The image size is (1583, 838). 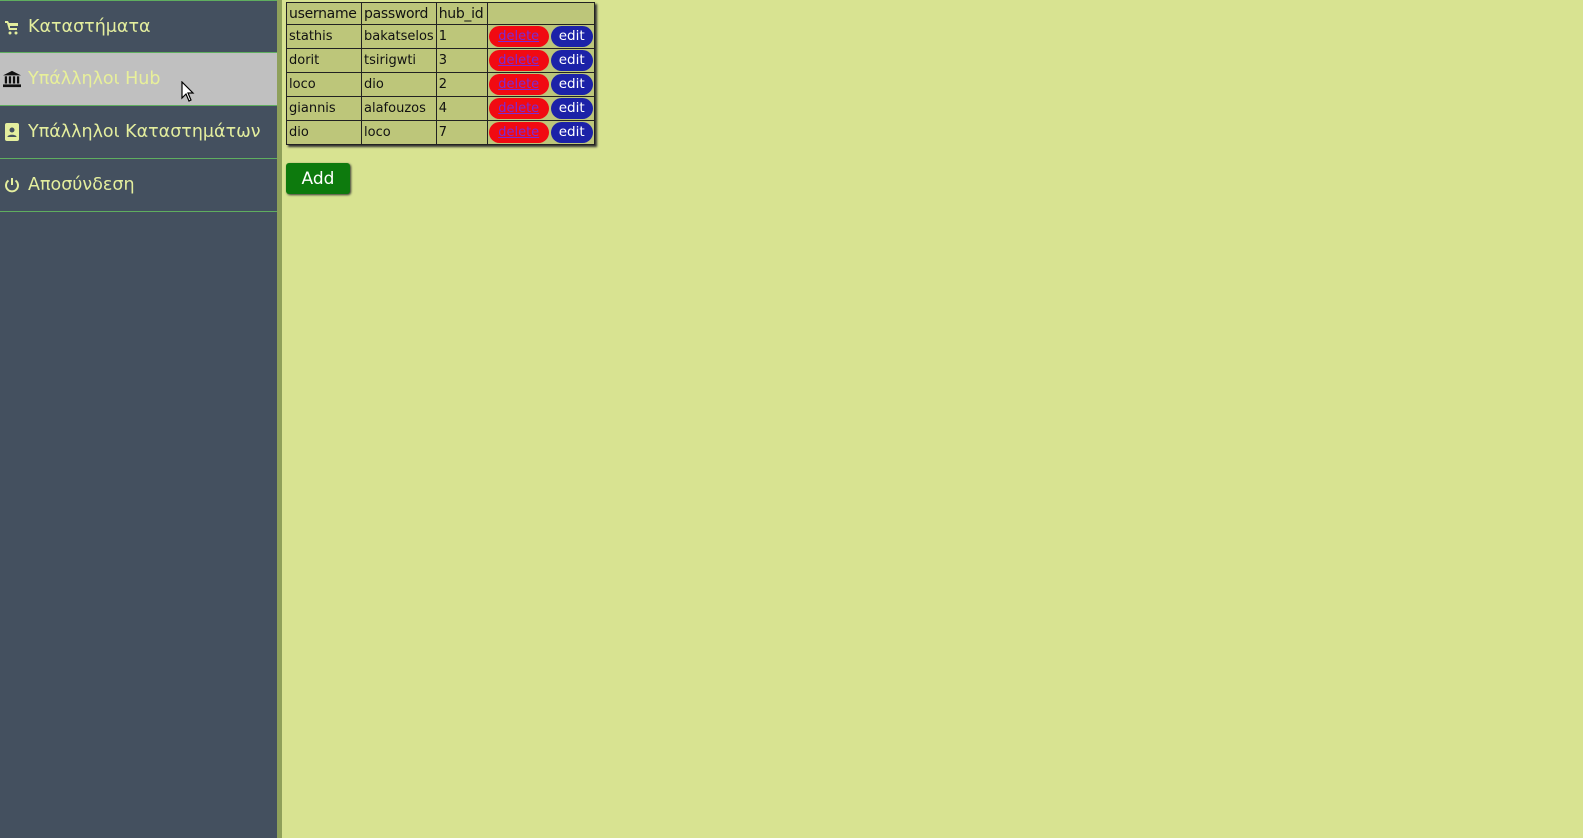 What do you see at coordinates (188, 91) in the screenshot?
I see `mouse-cursor-icon` at bounding box center [188, 91].